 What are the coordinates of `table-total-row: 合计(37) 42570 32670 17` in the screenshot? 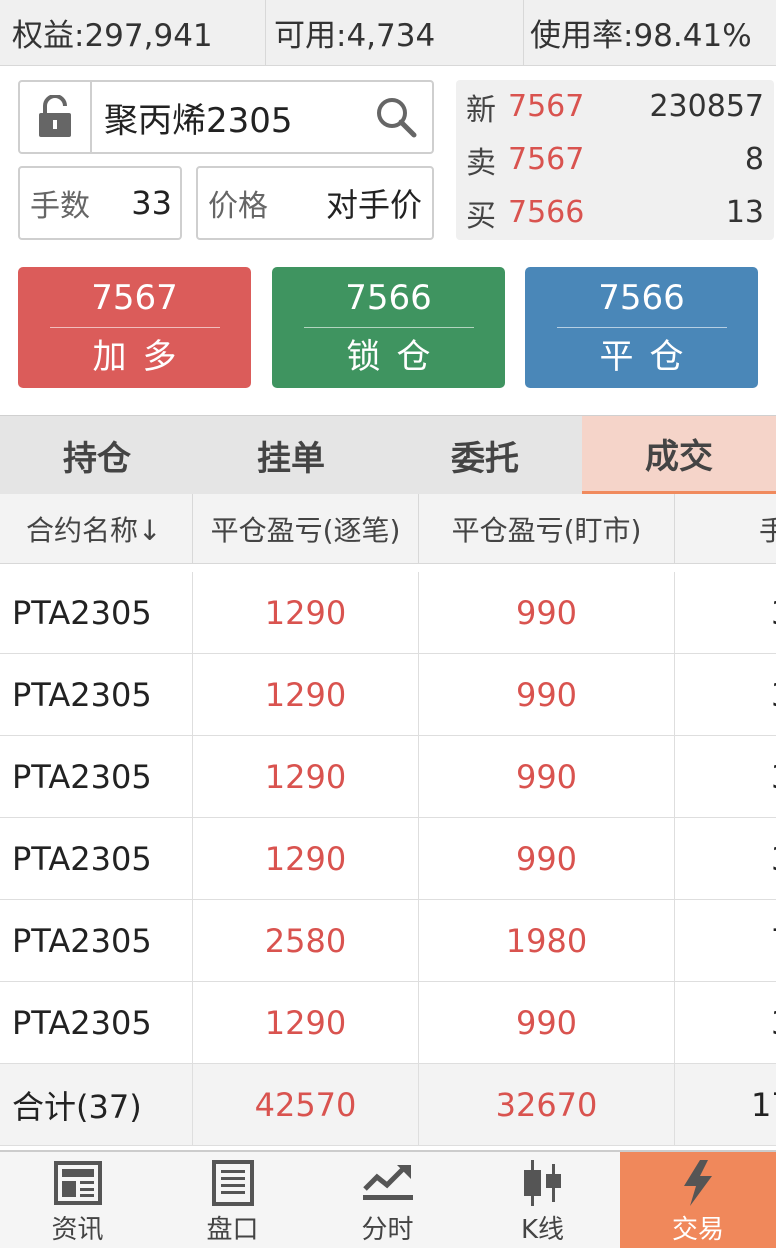 It's located at (388, 1105).